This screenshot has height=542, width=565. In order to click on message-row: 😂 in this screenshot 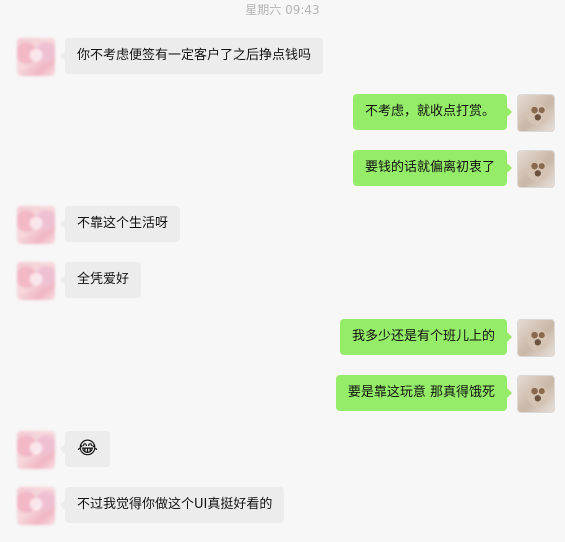, I will do `click(68, 450)`.